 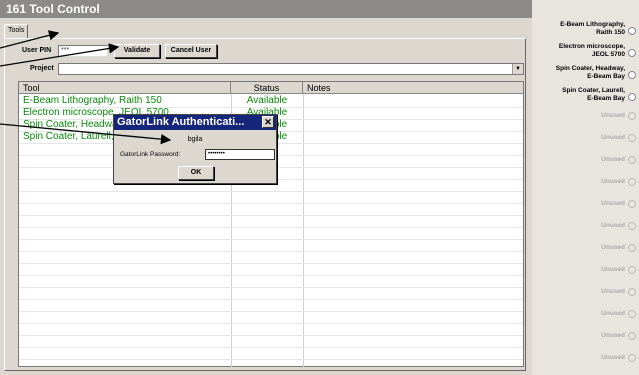 What do you see at coordinates (30, 39) in the screenshot?
I see `arrow-to-pin` at bounding box center [30, 39].